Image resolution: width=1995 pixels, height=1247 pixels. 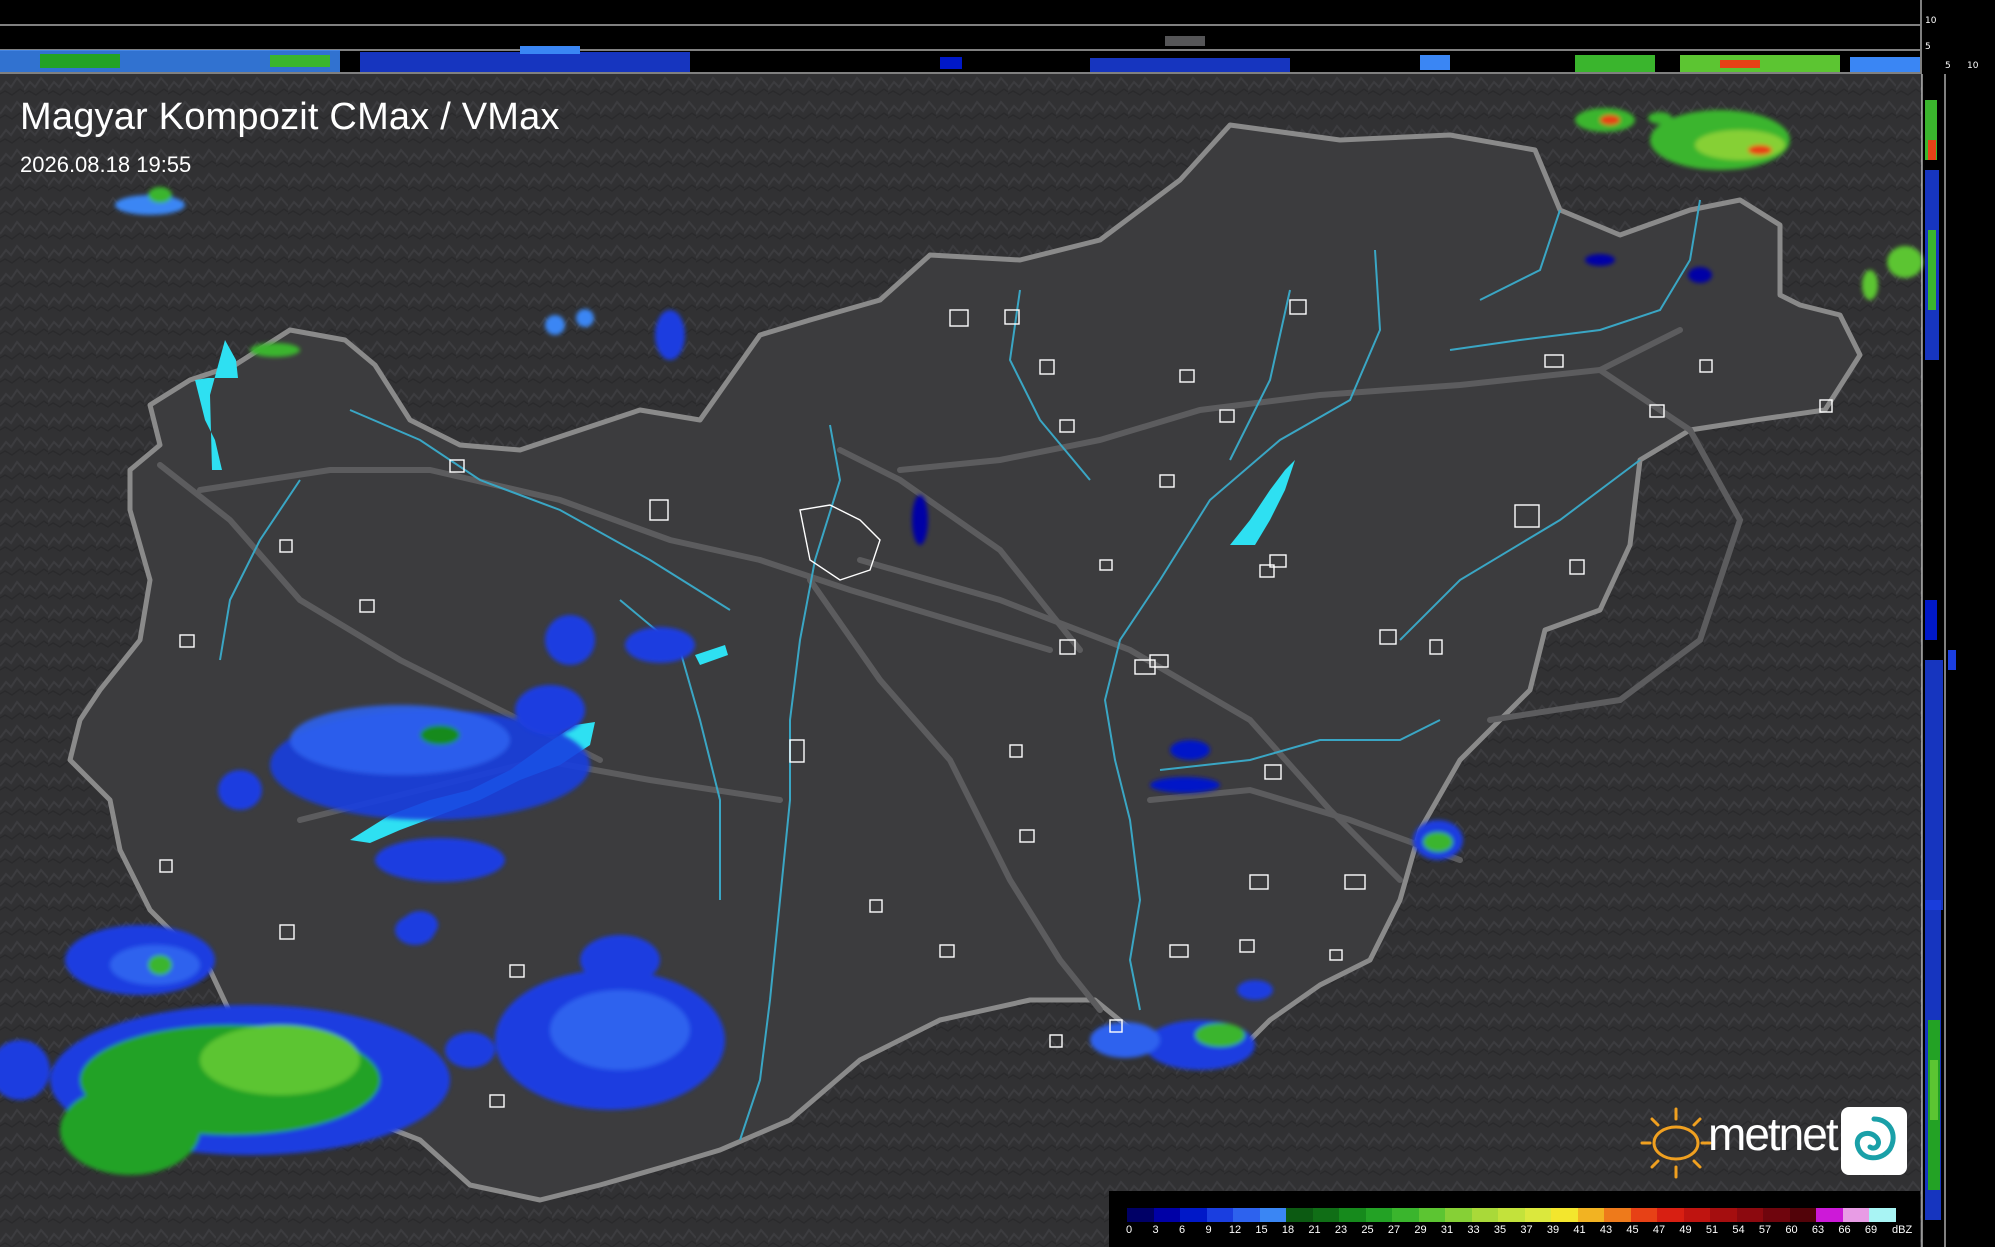 I want to click on legend-label: 27, so click(x=1394, y=1230).